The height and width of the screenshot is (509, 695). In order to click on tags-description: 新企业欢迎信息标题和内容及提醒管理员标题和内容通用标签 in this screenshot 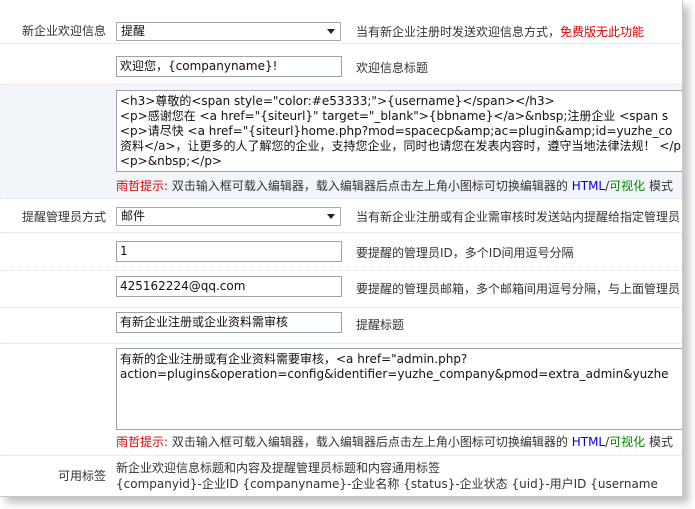, I will do `click(278, 468)`.